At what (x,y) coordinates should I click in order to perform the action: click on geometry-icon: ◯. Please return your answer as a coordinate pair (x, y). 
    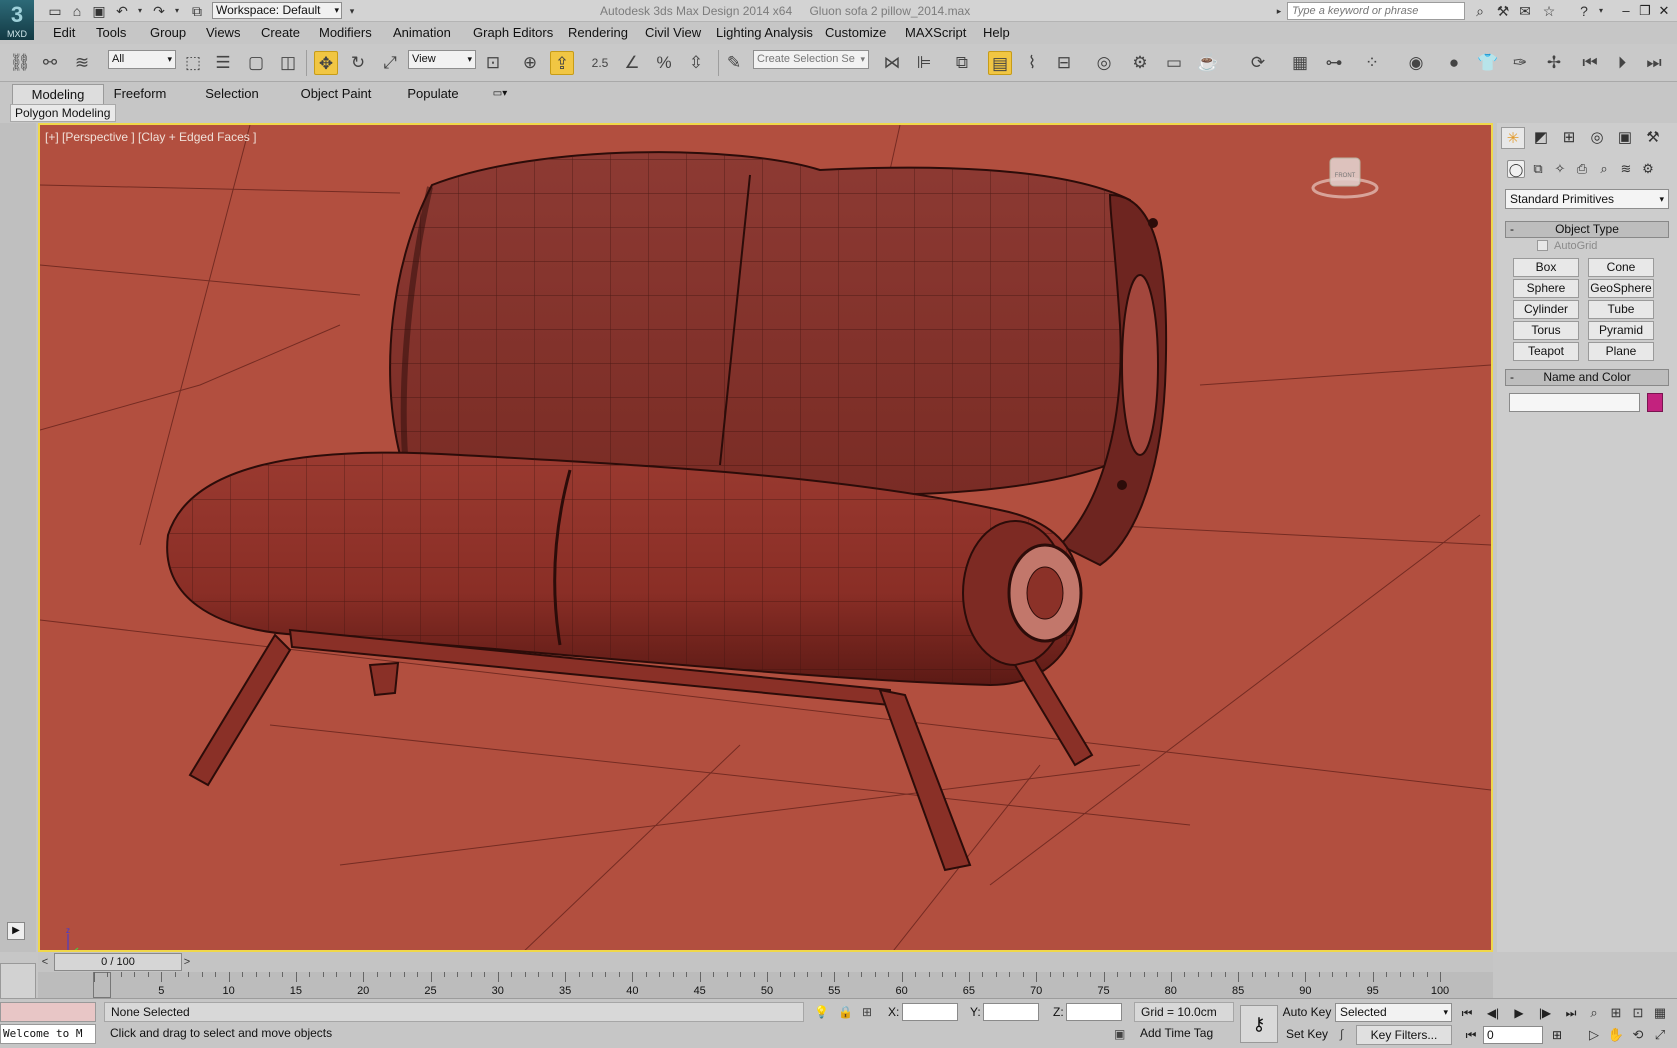
    Looking at the image, I should click on (1516, 169).